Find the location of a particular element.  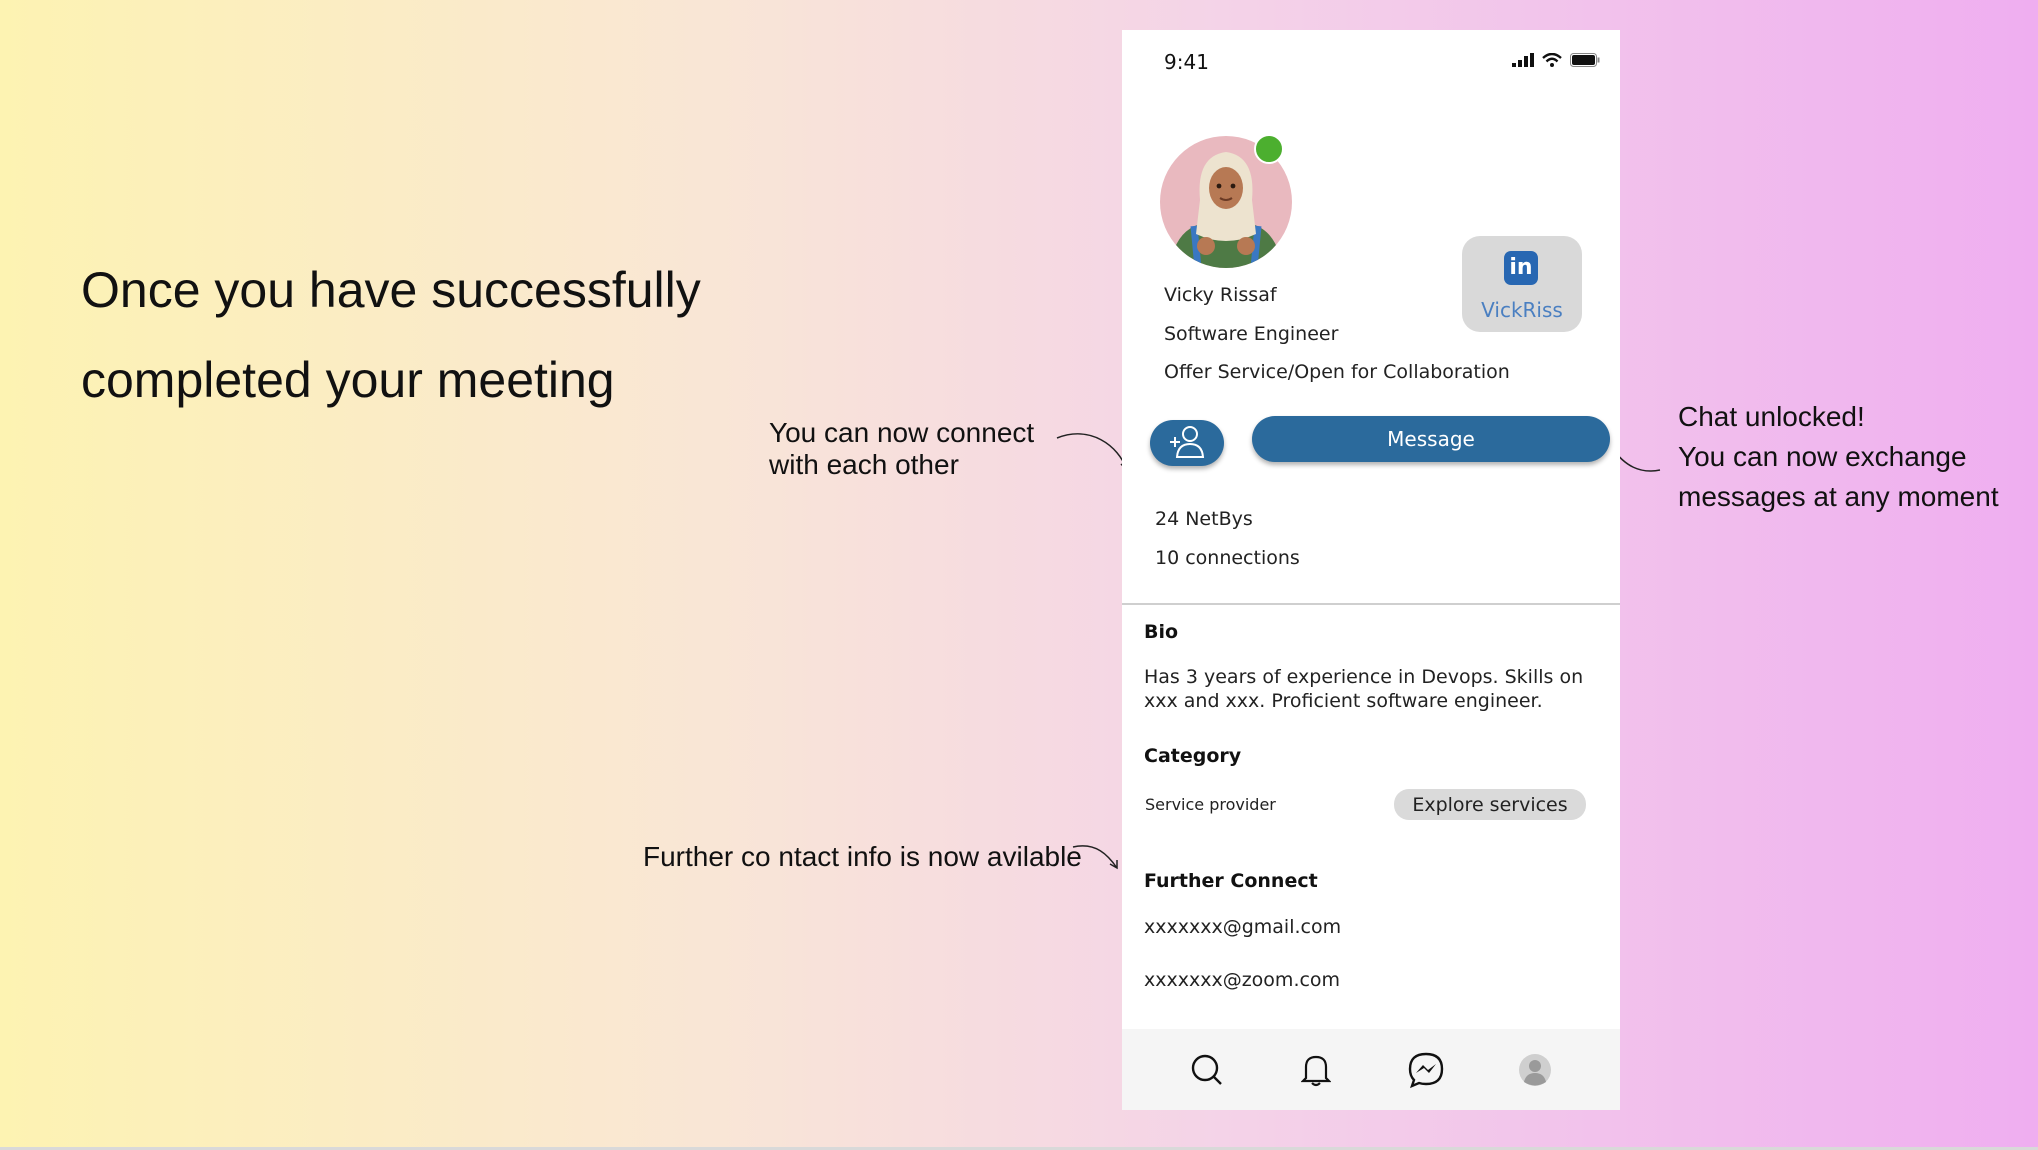

bio-title: Bio is located at coordinates (1161, 632).